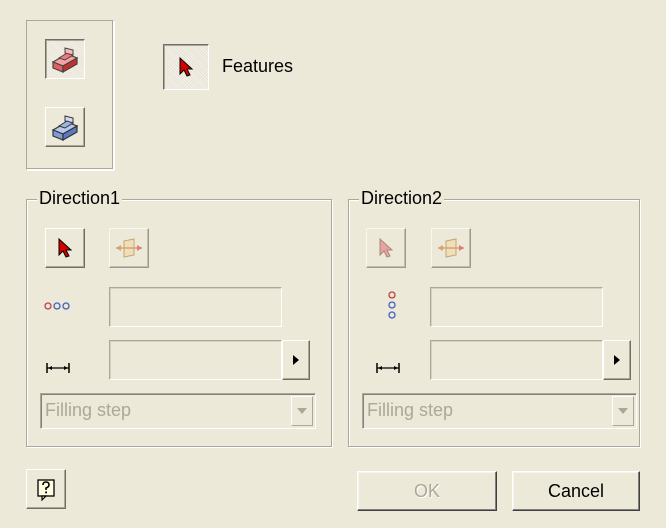 This screenshot has width=666, height=528. I want to click on mode-panel, so click(70, 95).